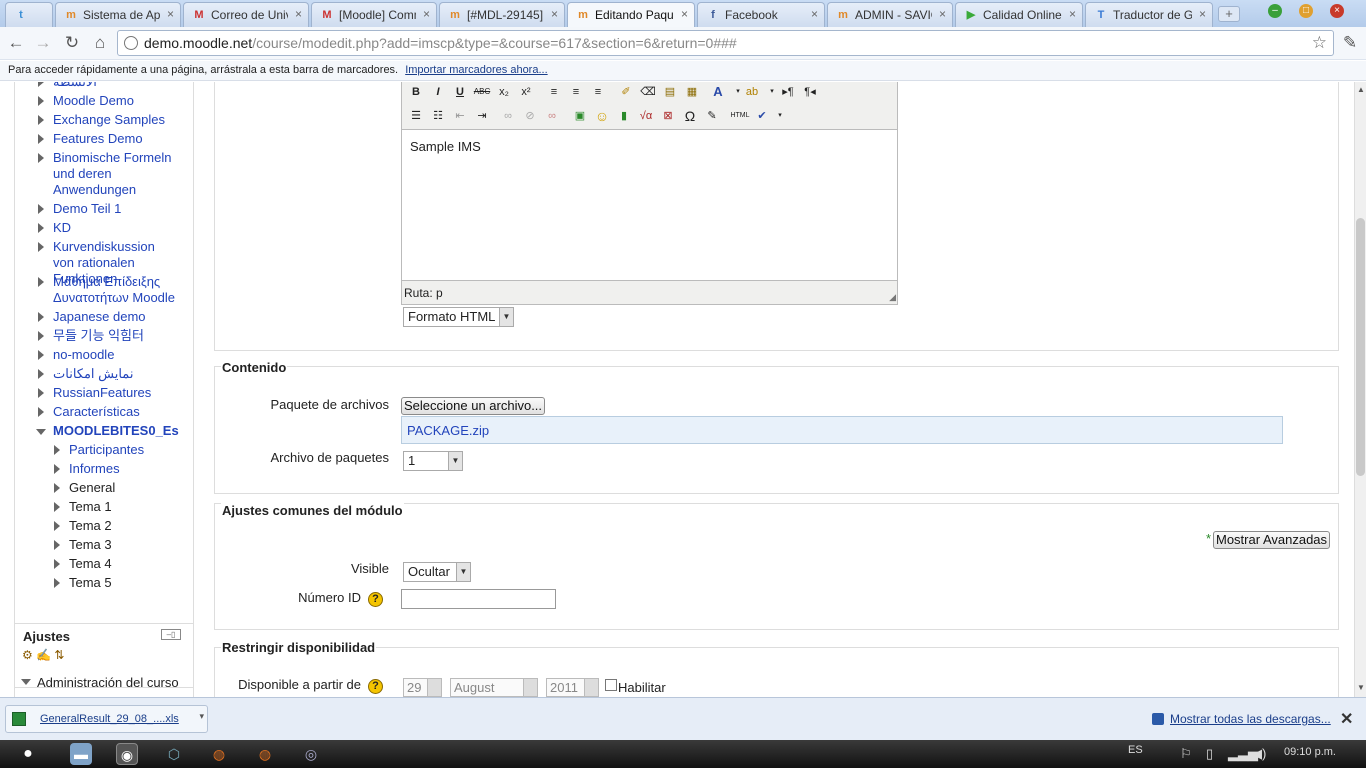  Describe the element at coordinates (124, 507) in the screenshot. I see `nav-item: Tema 1` at that location.